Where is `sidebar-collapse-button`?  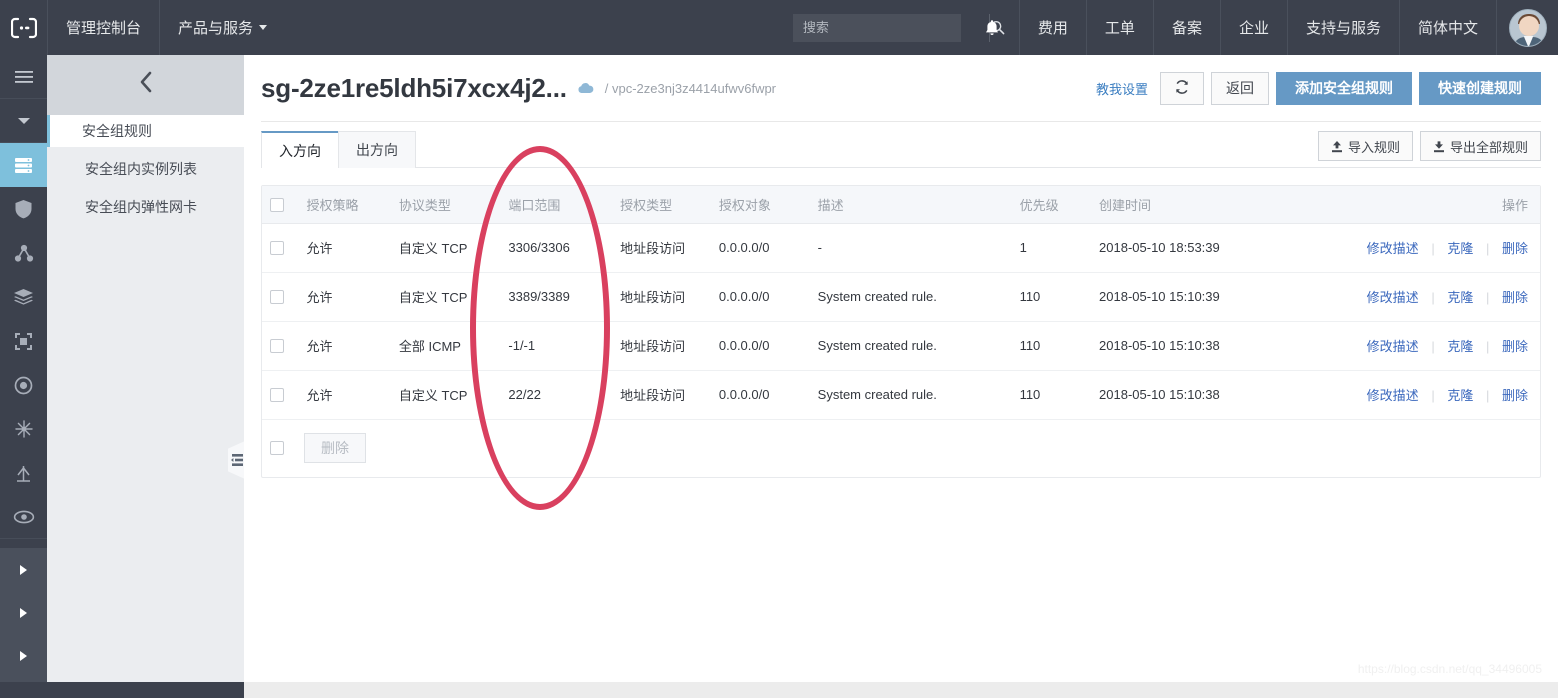 sidebar-collapse-button is located at coordinates (145, 85).